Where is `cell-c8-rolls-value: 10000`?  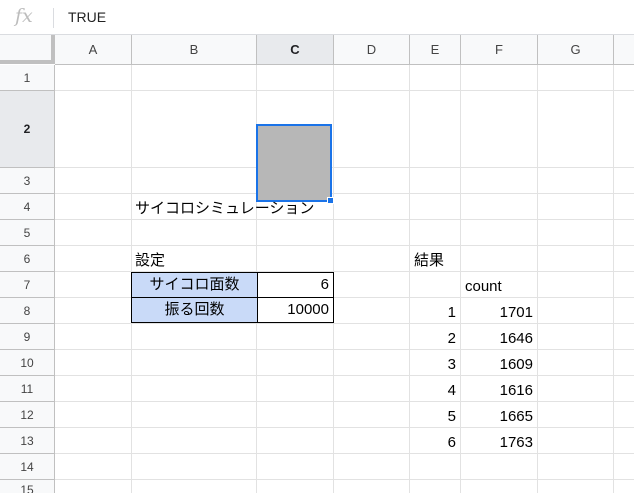
cell-c8-rolls-value: 10000 is located at coordinates (295, 310).